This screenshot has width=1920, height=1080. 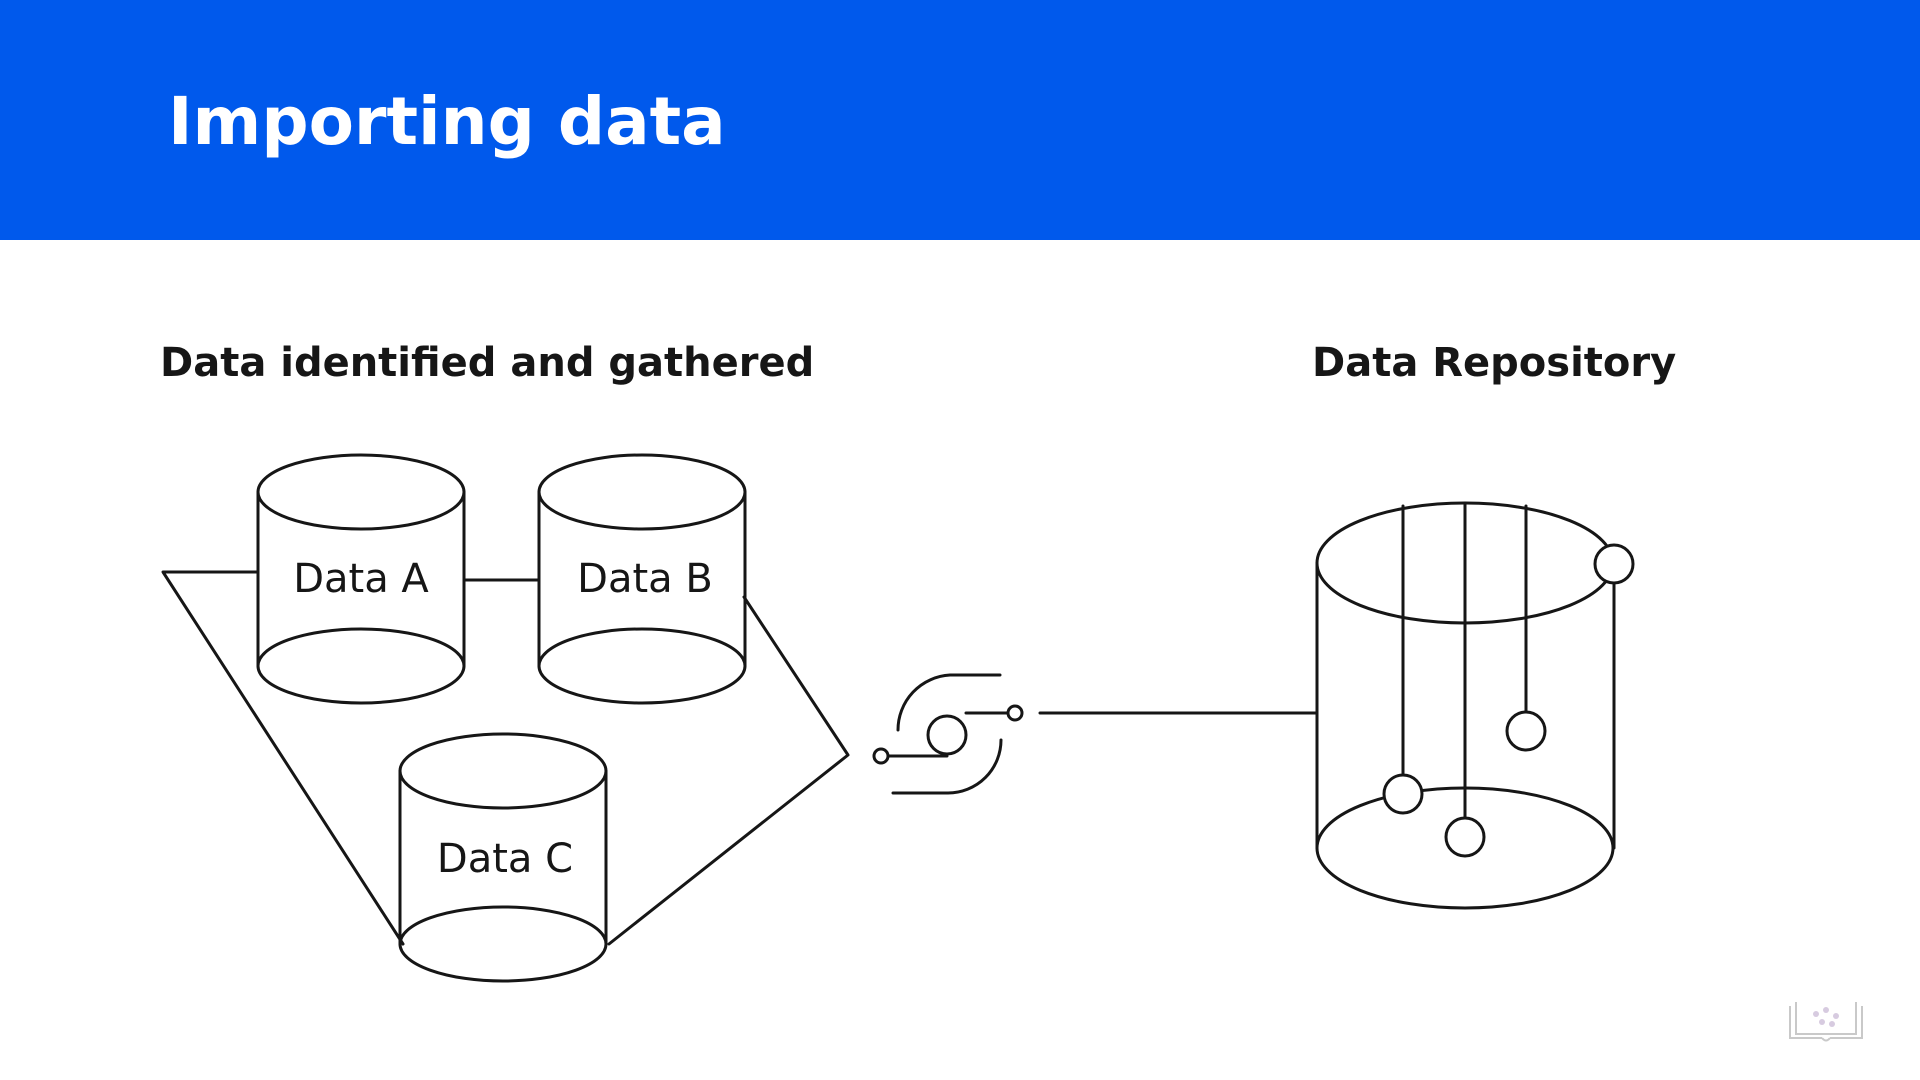 What do you see at coordinates (645, 579) in the screenshot?
I see `label-data-b: Data B` at bounding box center [645, 579].